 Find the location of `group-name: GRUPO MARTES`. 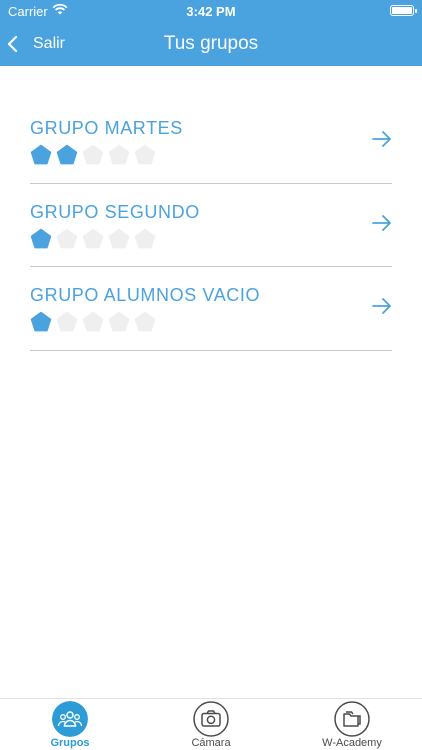

group-name: GRUPO MARTES is located at coordinates (106, 128).